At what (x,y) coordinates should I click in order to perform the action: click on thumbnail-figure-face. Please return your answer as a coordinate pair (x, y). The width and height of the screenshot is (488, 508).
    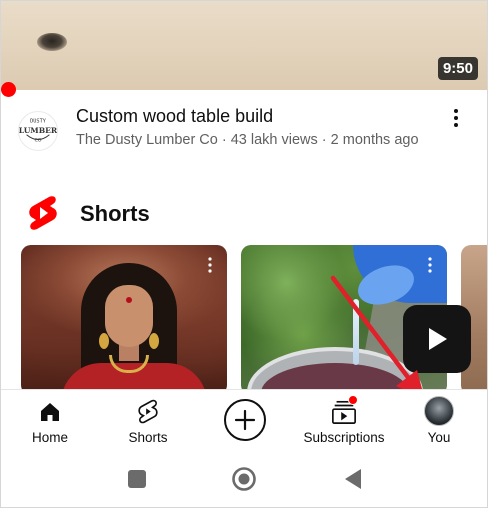
    Looking at the image, I should click on (129, 316).